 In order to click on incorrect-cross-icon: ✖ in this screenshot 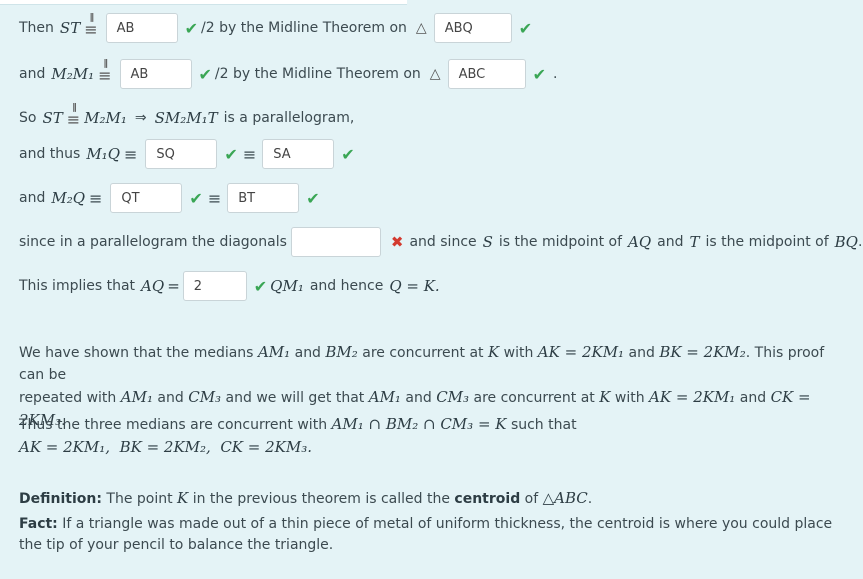, I will do `click(397, 242)`.